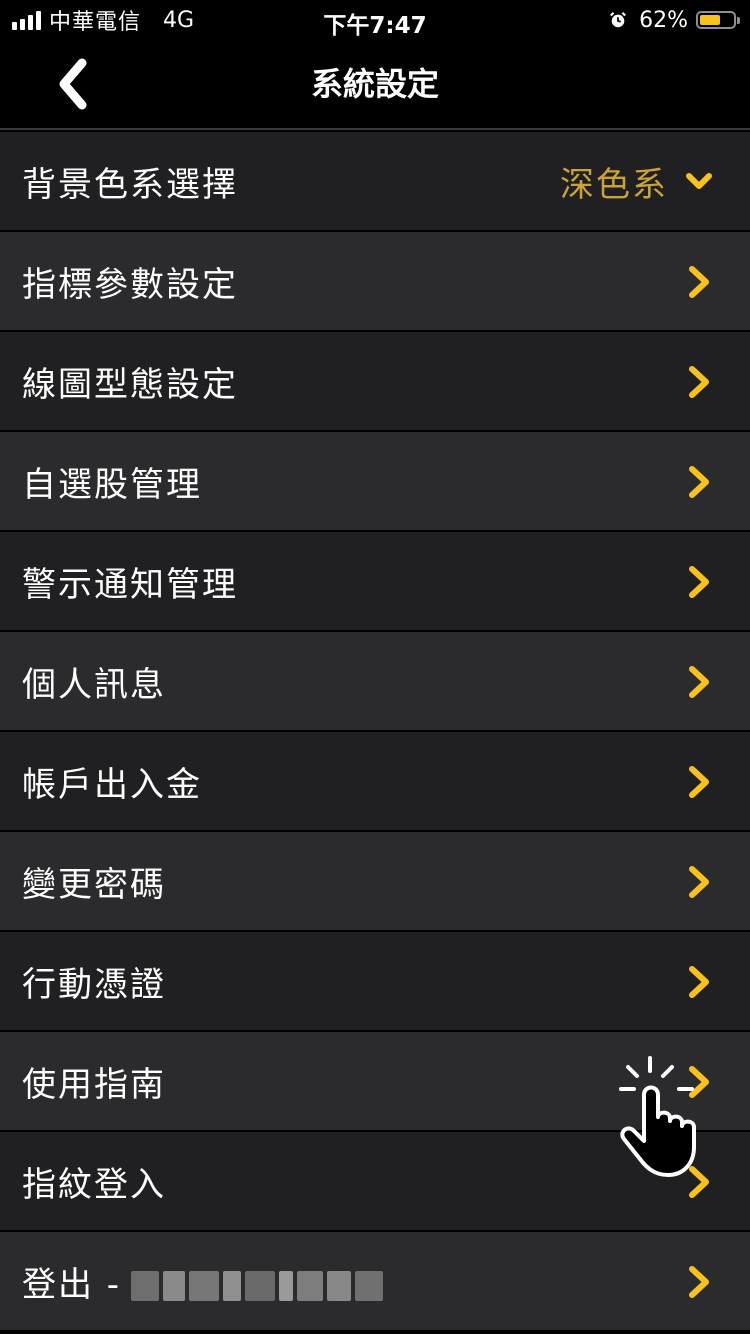 This screenshot has width=750, height=1334. What do you see at coordinates (375, 282) in the screenshot?
I see `menu-item-indicator-params: 指標參數設定` at bounding box center [375, 282].